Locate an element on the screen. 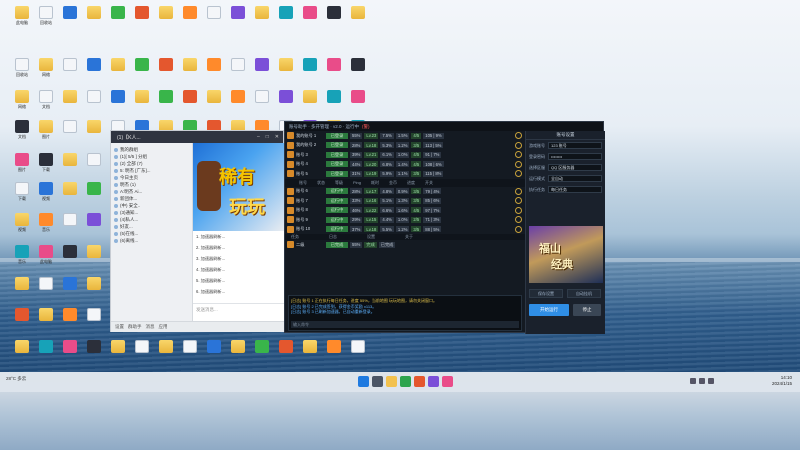 The image size is (800, 450). section-tab: 日志 is located at coordinates (333, 237).